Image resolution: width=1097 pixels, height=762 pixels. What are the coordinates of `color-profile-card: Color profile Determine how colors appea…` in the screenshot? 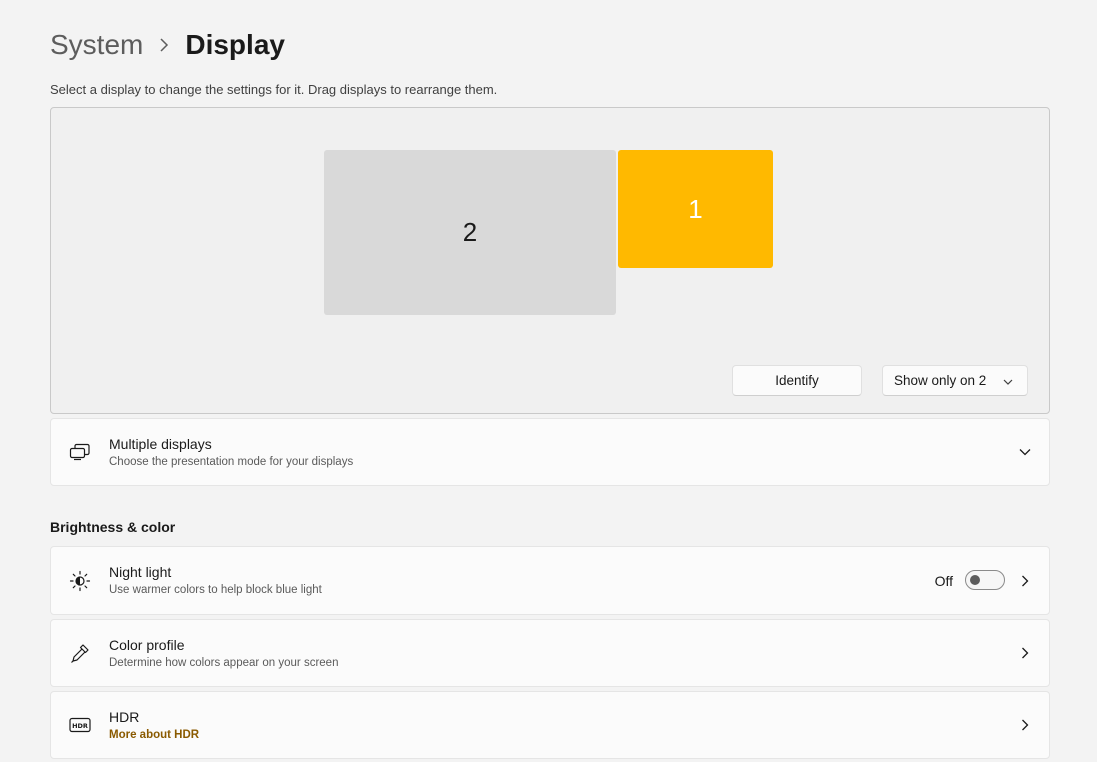 It's located at (550, 653).